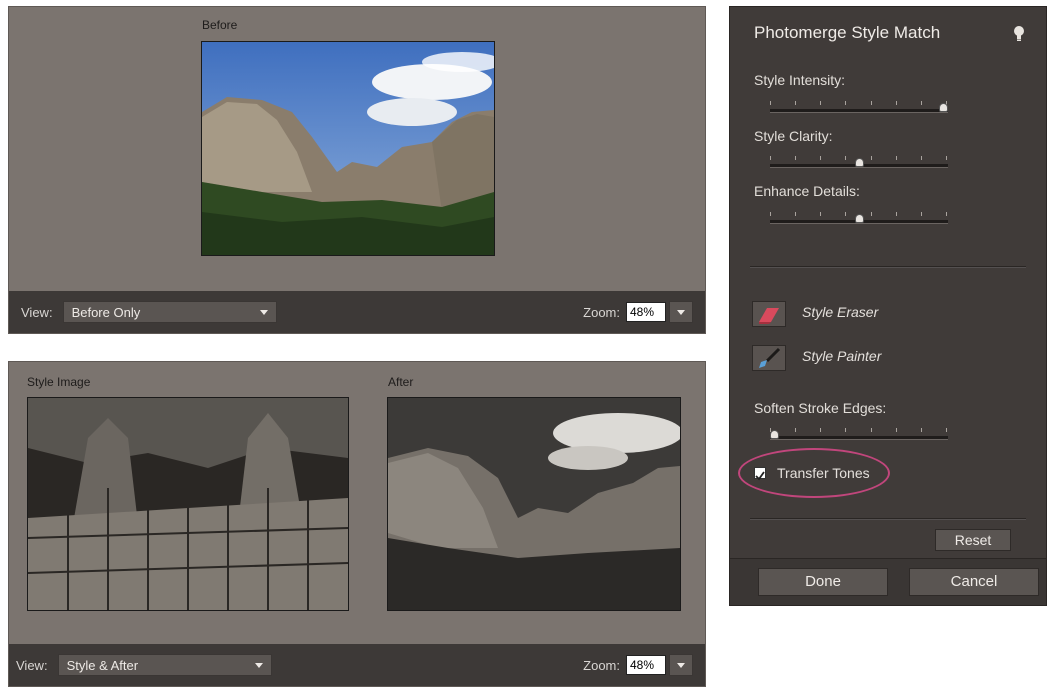 The height and width of the screenshot is (687, 1048). What do you see at coordinates (823, 582) in the screenshot?
I see `done-button: Done` at bounding box center [823, 582].